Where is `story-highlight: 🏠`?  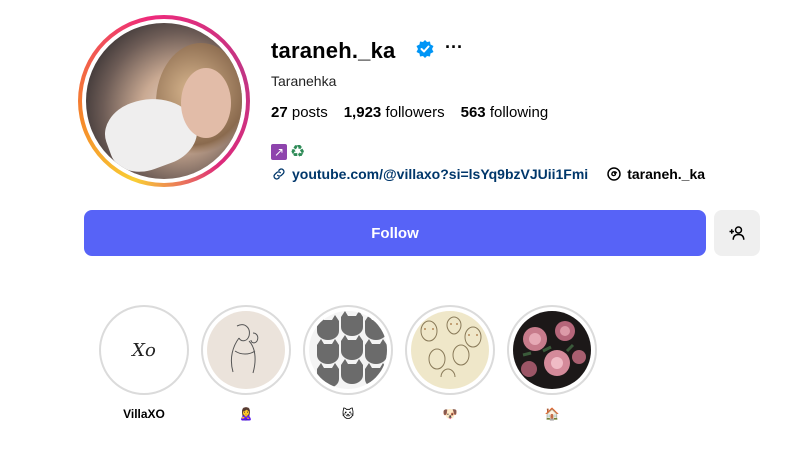
story-highlight: 🏠 is located at coordinates (552, 364).